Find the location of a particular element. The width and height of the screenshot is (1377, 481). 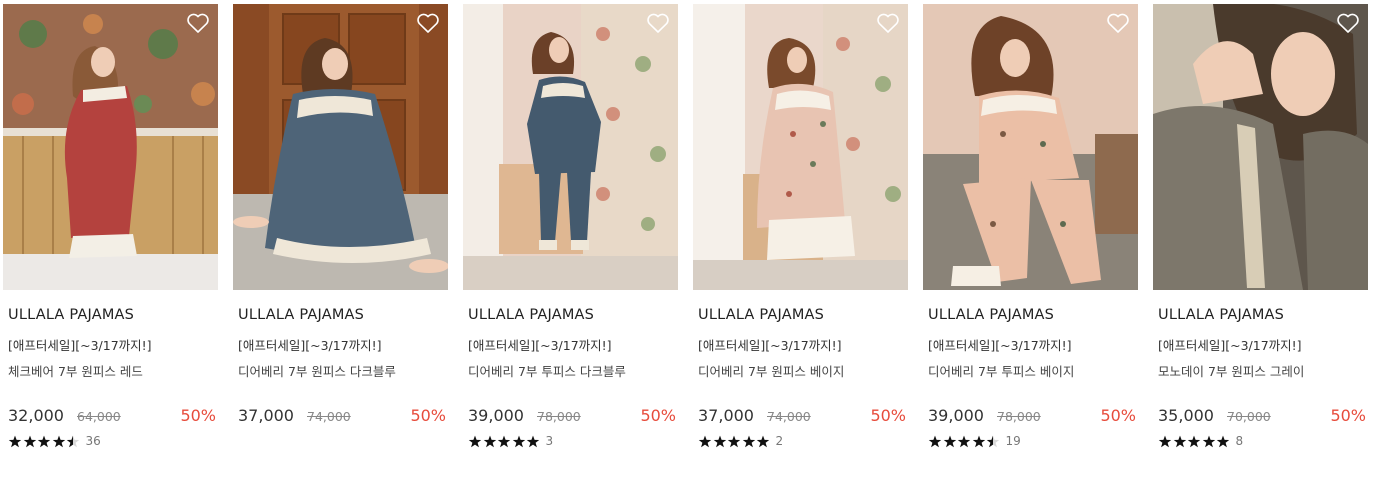

review-count: 3 is located at coordinates (549, 441).